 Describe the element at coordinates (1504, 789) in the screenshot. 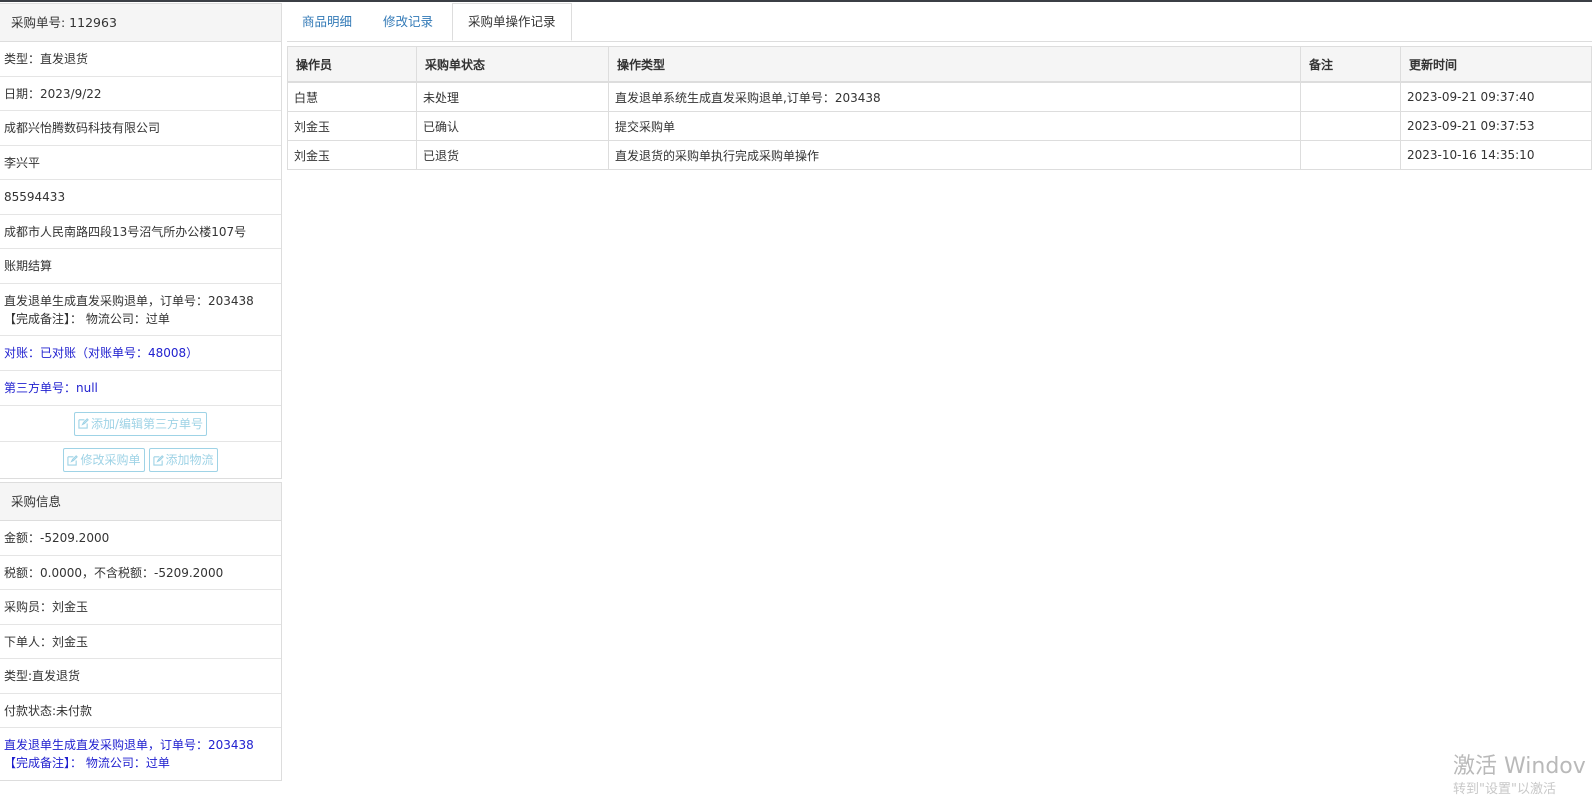

I see `windows-activation-subtext: 转到"设置"以激活` at that location.